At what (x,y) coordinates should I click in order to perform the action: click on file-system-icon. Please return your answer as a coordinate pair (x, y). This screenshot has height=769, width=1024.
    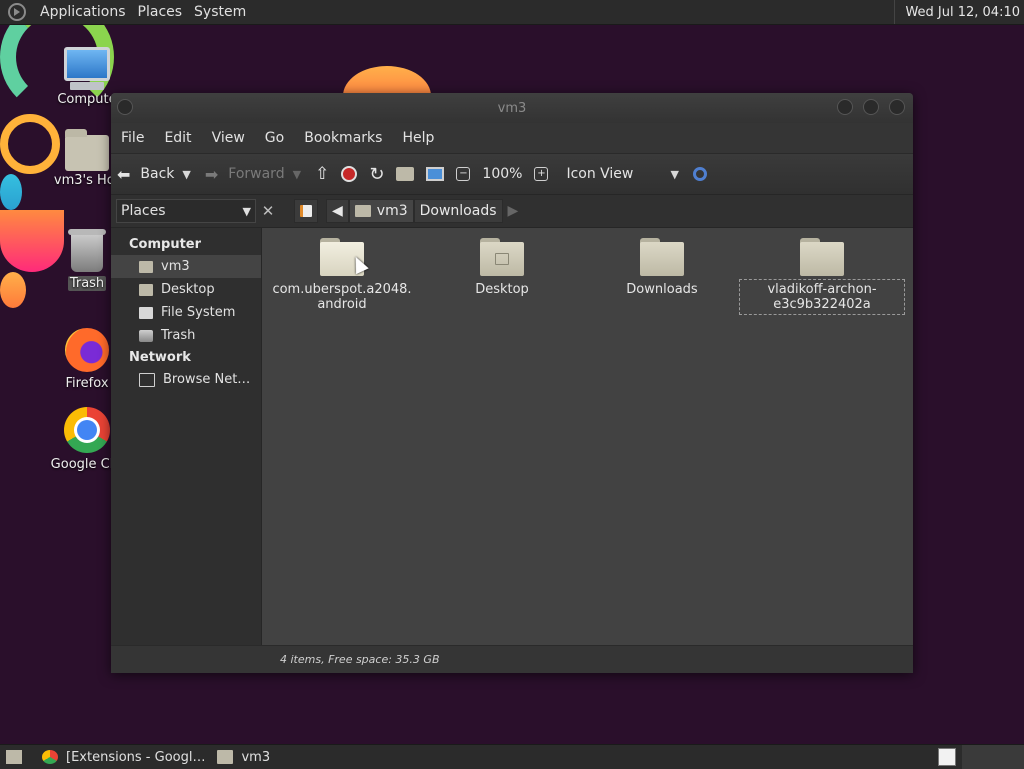
    Looking at the image, I should click on (146, 312).